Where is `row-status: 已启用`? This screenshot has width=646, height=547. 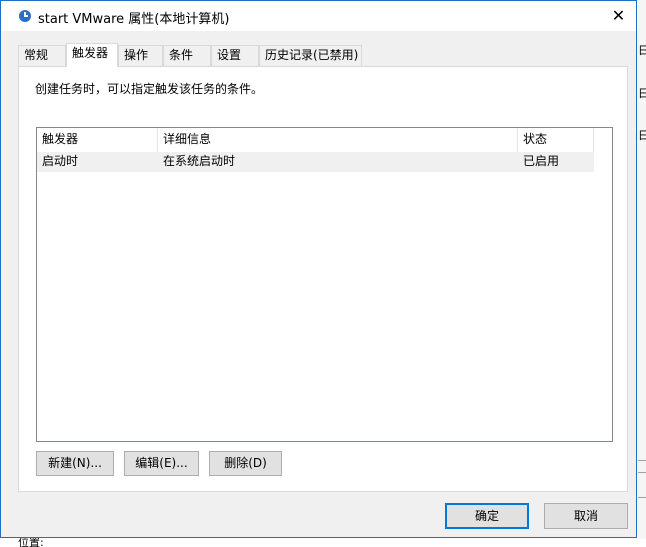 row-status: 已启用 is located at coordinates (541, 161).